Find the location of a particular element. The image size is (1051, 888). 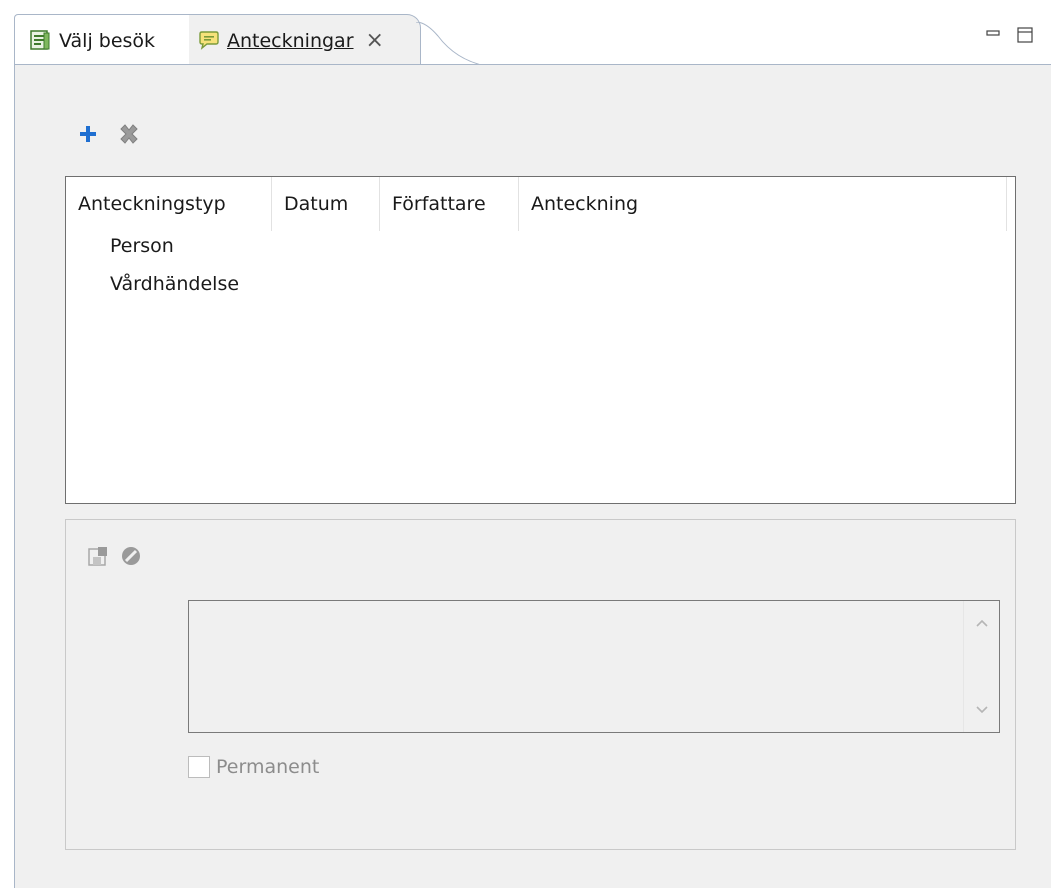

tab-label: Anteckningar is located at coordinates (290, 40).